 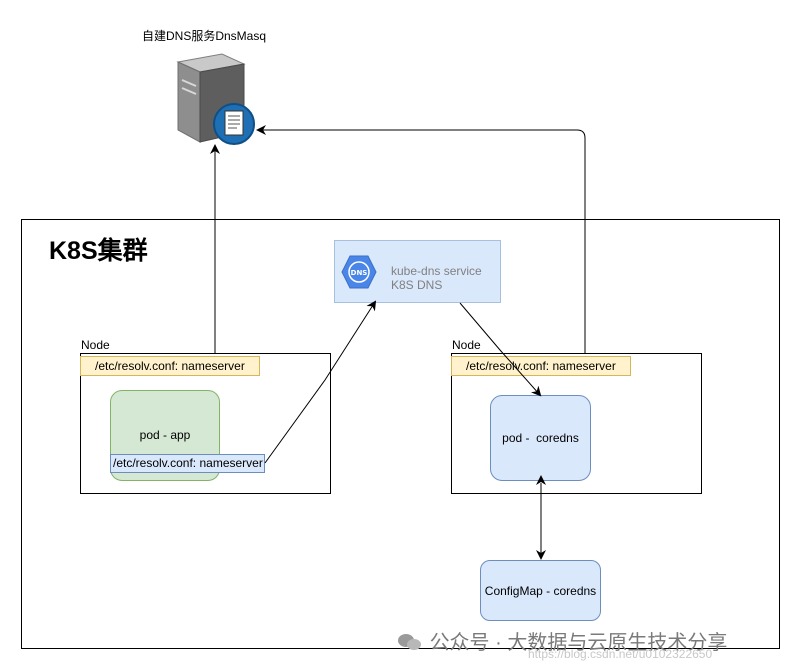 What do you see at coordinates (320, 382) in the screenshot?
I see `arrow-pod-to-service` at bounding box center [320, 382].